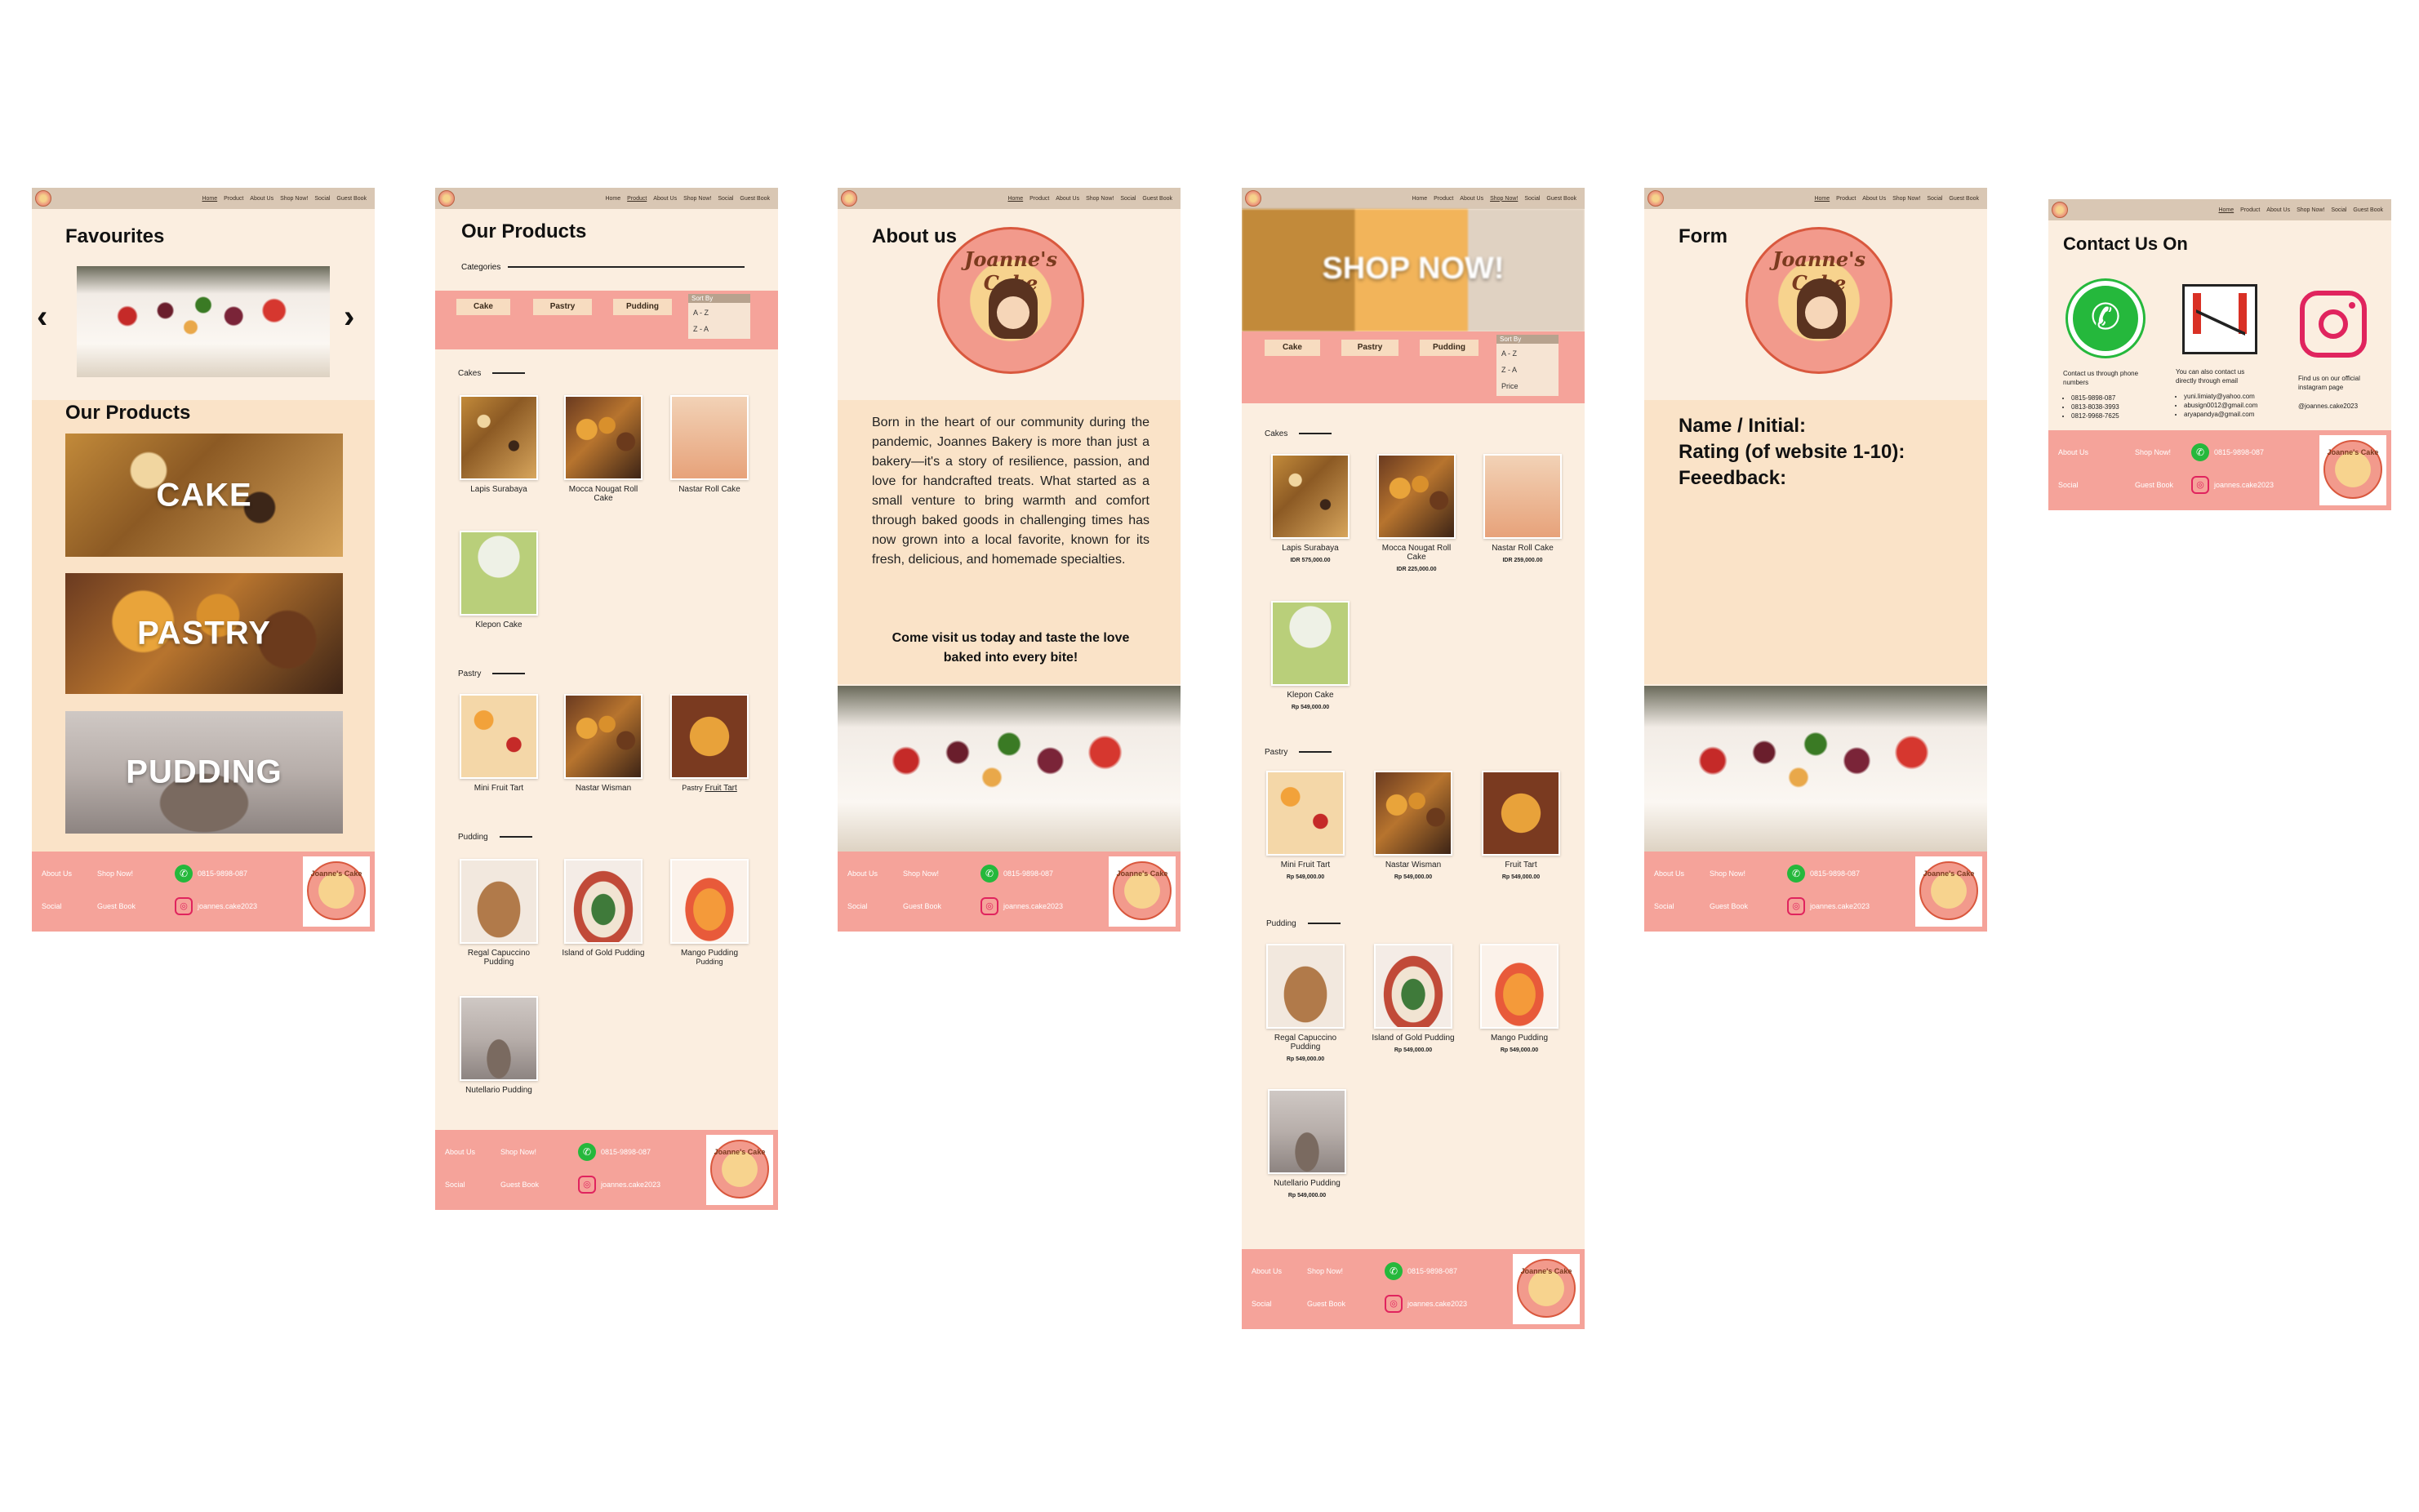  I want to click on product-card: Nutellario Pudding Rp 549,000.00, so click(1307, 1143).